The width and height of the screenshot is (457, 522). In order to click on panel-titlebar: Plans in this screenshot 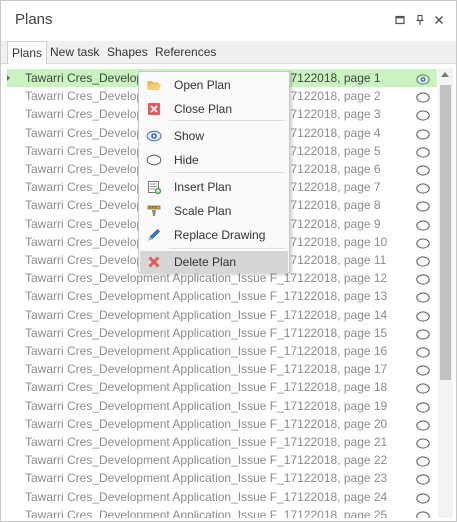, I will do `click(228, 20)`.